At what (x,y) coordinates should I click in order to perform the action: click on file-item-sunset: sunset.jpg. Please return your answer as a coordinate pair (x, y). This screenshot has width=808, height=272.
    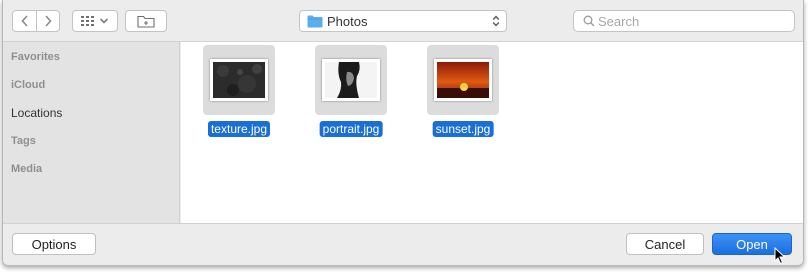
    Looking at the image, I should click on (463, 91).